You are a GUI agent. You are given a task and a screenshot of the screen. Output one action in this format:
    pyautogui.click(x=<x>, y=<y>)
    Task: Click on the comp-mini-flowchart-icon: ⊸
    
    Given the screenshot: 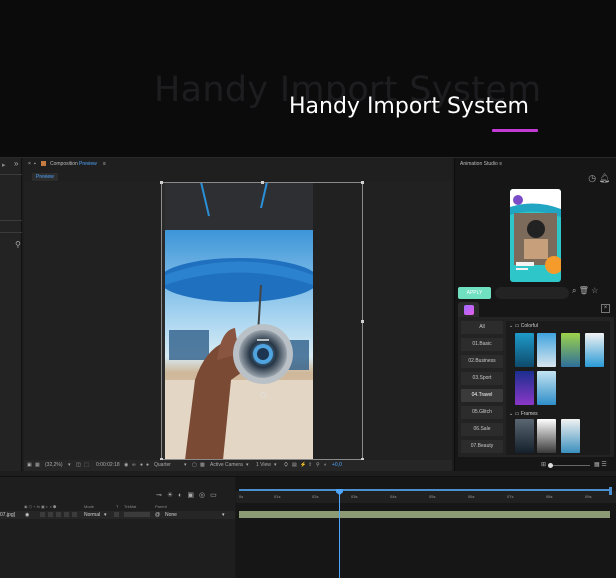 What is the action you would take?
    pyautogui.click(x=161, y=495)
    